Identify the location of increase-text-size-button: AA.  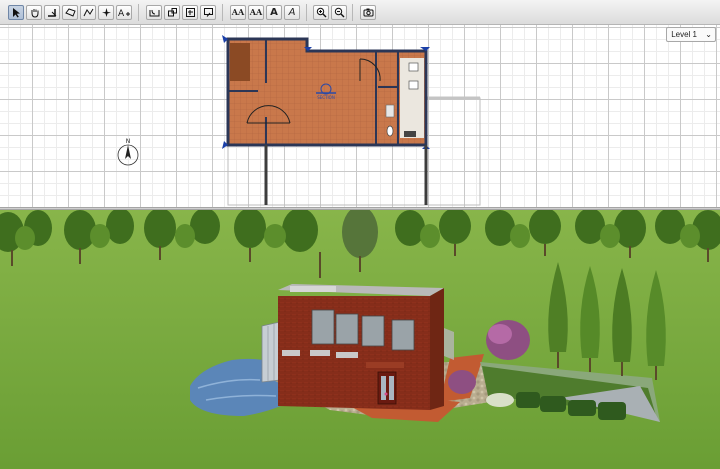
(238, 12).